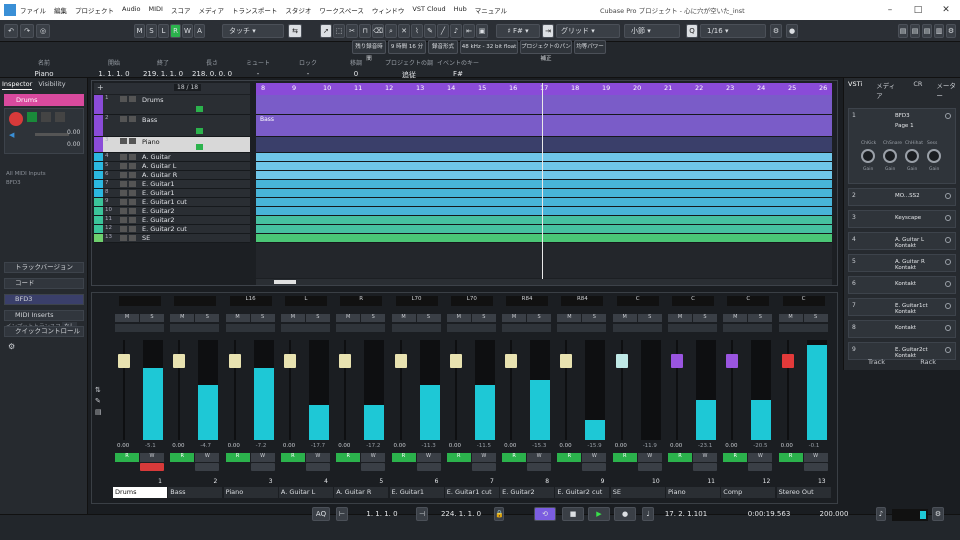  Describe the element at coordinates (928, 363) in the screenshot. I see `rack-section-toggle: Rack` at that location.